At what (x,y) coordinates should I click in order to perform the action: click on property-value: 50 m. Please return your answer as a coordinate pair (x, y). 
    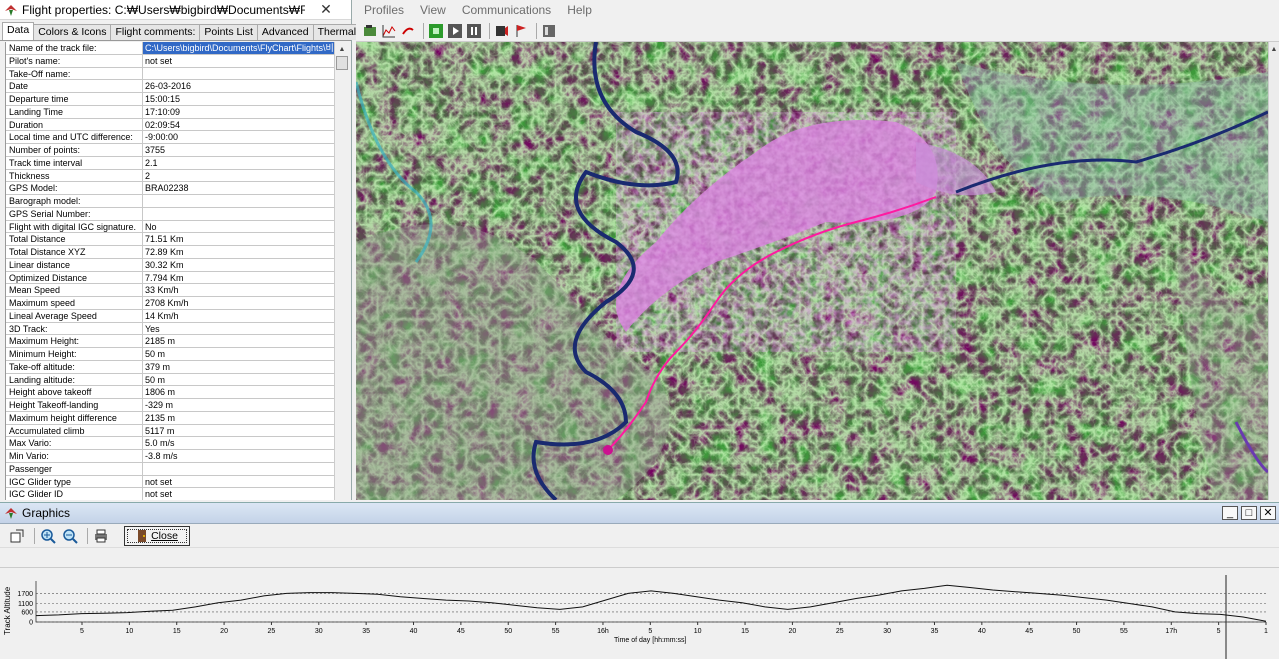
    Looking at the image, I should click on (238, 354).